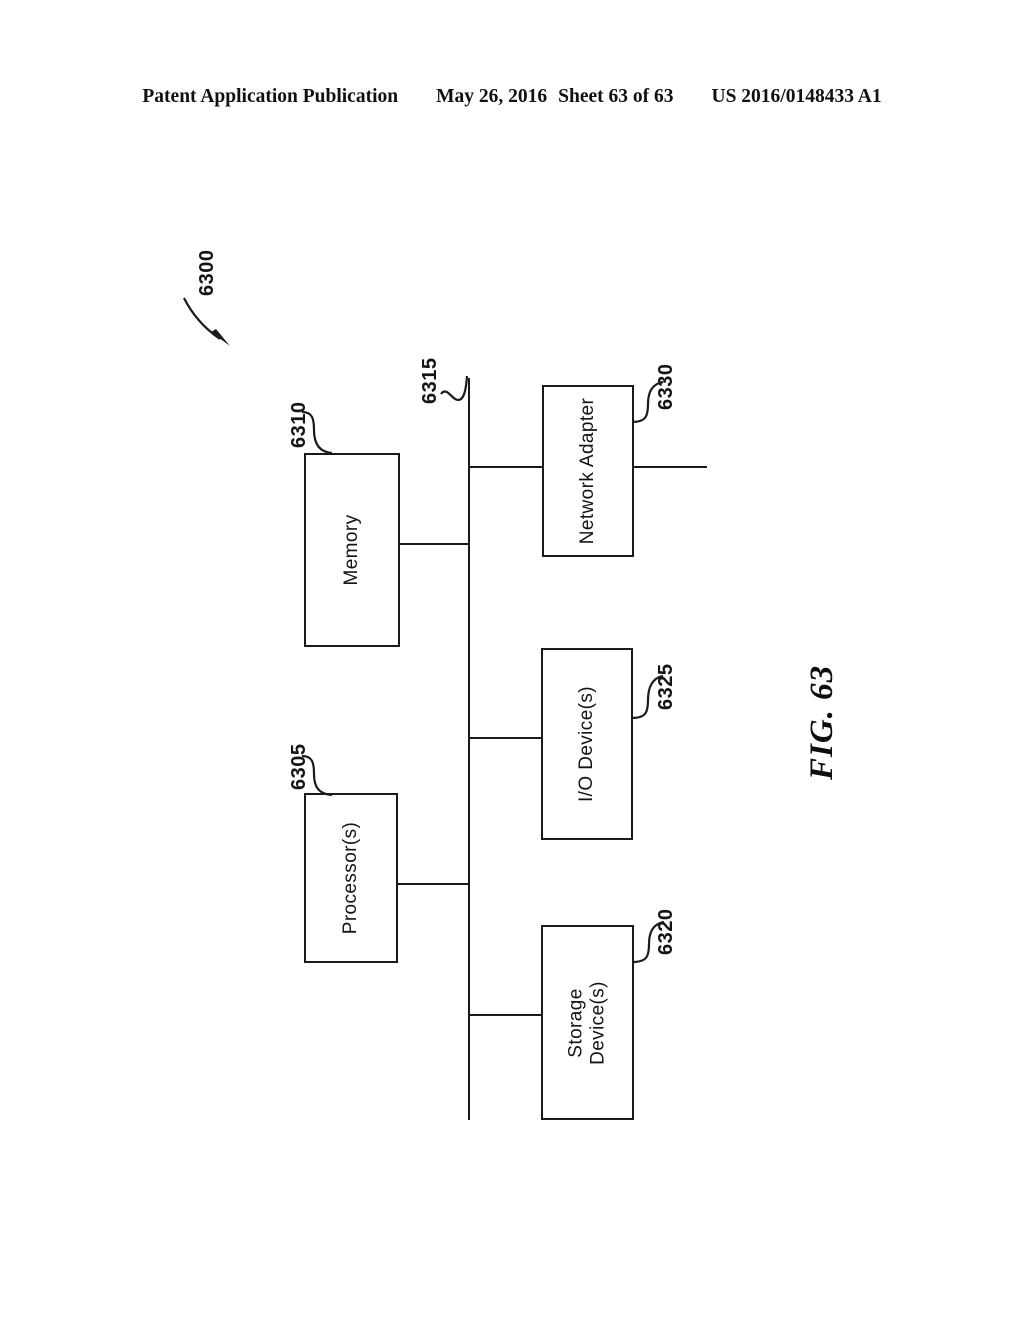  I want to click on wire-bus-to-network-adapter, so click(506, 467).